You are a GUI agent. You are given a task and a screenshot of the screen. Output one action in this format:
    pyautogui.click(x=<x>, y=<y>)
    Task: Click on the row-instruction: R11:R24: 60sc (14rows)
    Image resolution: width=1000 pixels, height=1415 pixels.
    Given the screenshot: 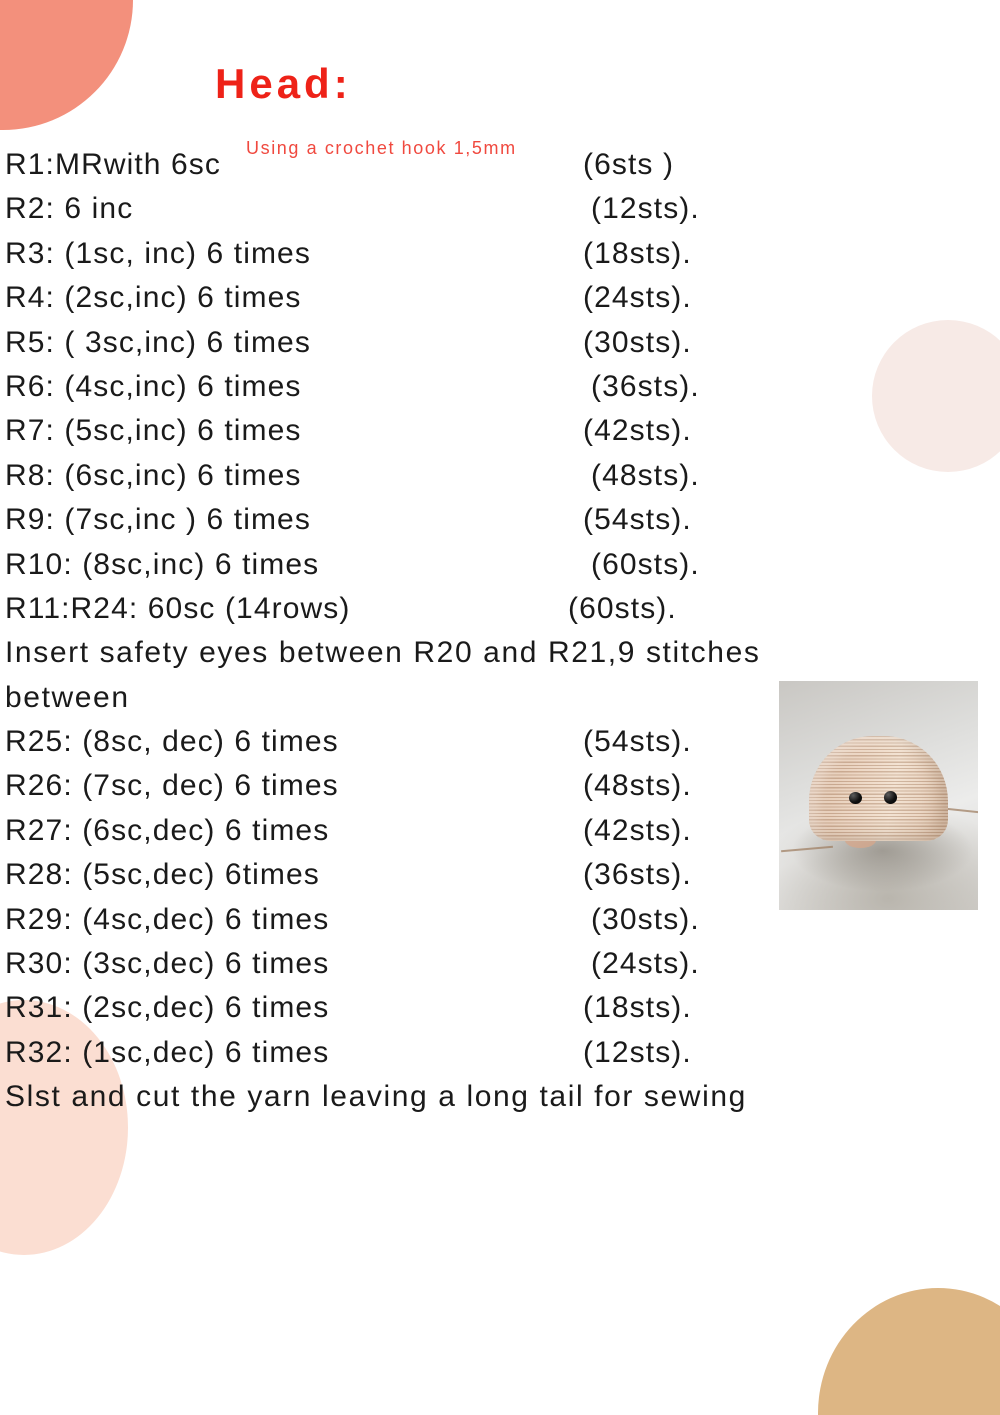 What is the action you would take?
    pyautogui.click(x=178, y=608)
    